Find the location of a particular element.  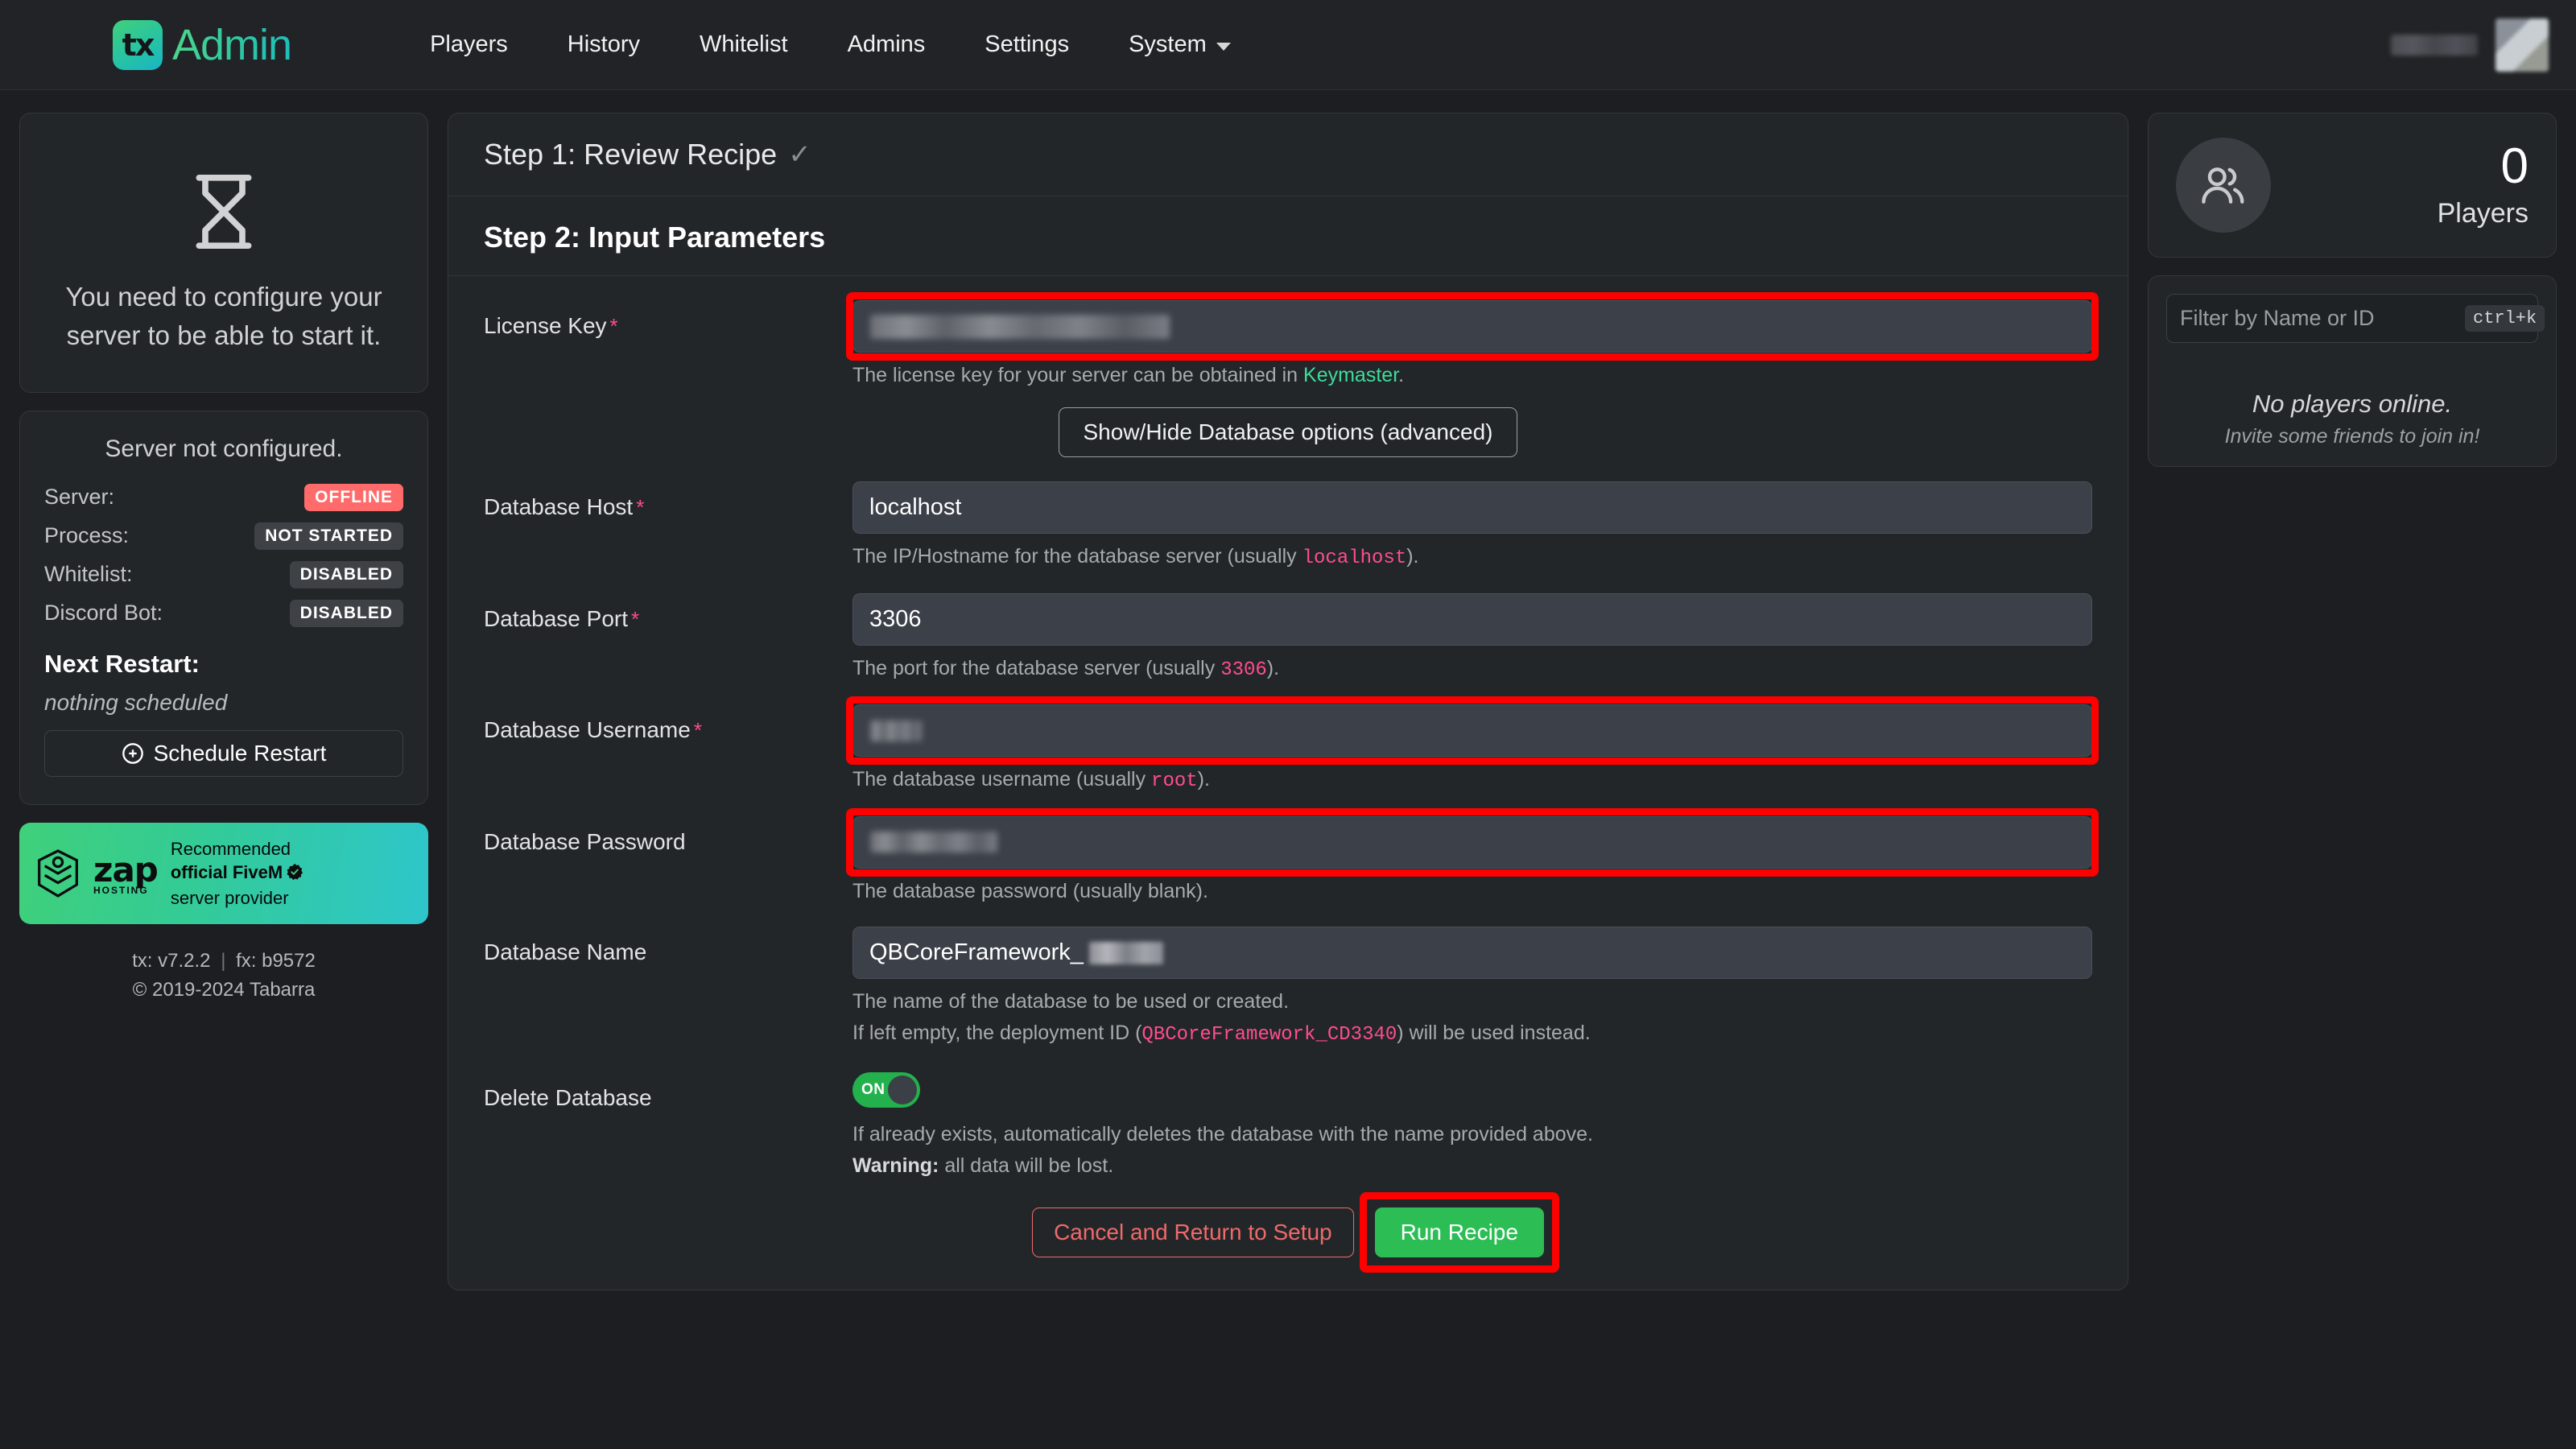

nav-item-history: History is located at coordinates (604, 44).